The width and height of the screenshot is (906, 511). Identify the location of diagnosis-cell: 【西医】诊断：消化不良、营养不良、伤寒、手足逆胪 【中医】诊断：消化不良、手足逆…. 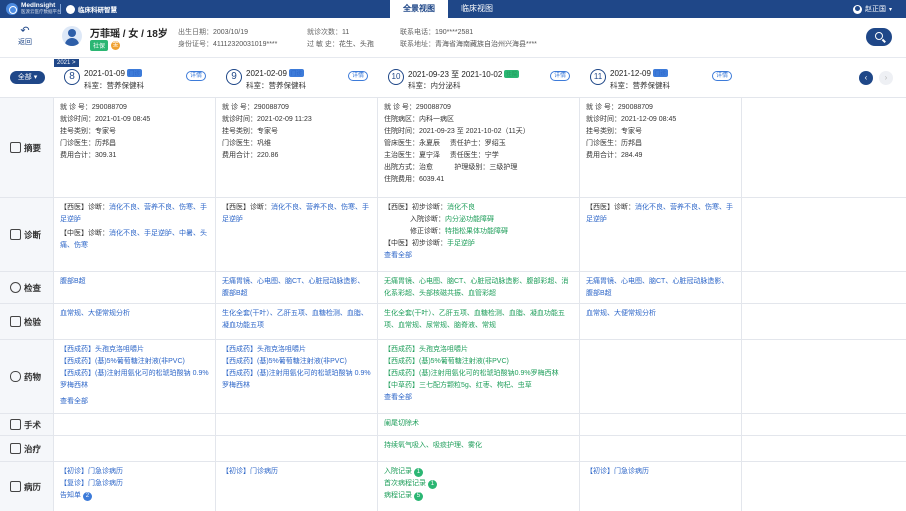
(135, 234).